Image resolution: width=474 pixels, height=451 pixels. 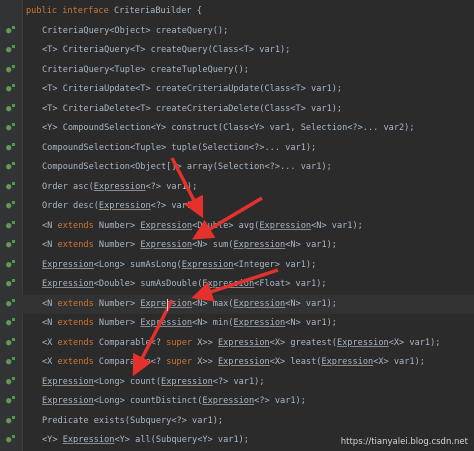 I want to click on arrow-to-avg, so click(x=187, y=188).